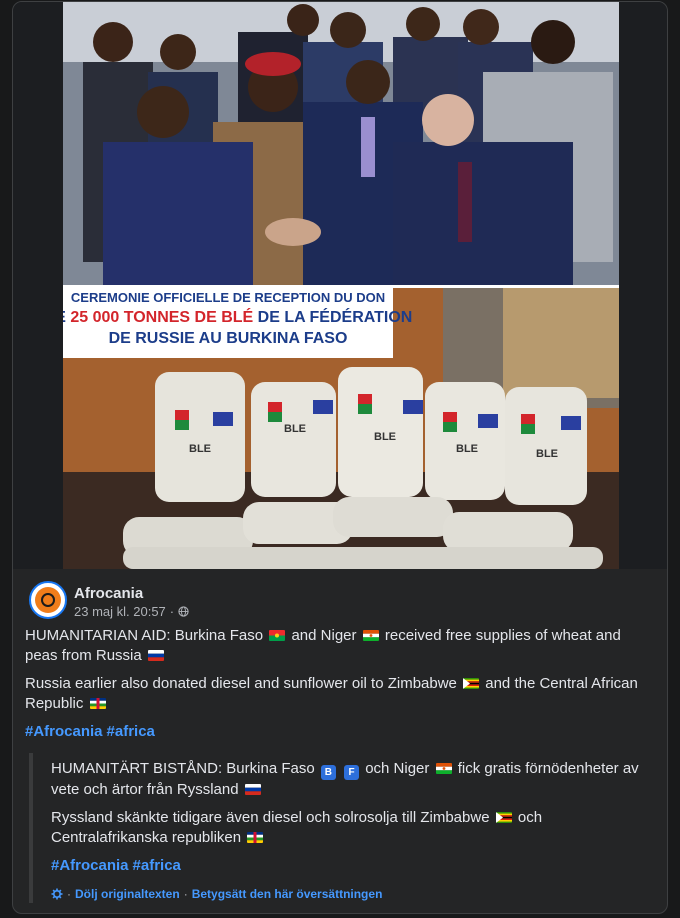 The width and height of the screenshot is (680, 918). Describe the element at coordinates (183, 768) in the screenshot. I see `tr-p1-text-a: HUMANITÄRT BISTÅND: Burkina Faso` at that location.